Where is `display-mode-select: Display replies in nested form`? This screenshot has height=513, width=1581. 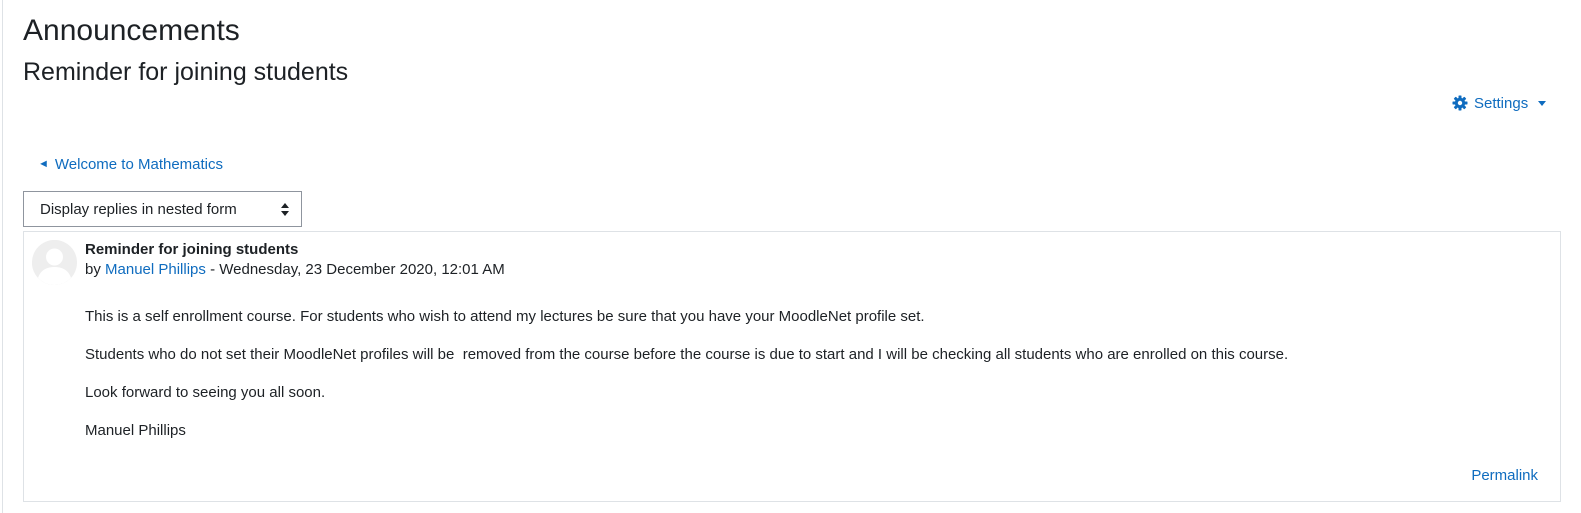 display-mode-select: Display replies in nested form is located at coordinates (162, 209).